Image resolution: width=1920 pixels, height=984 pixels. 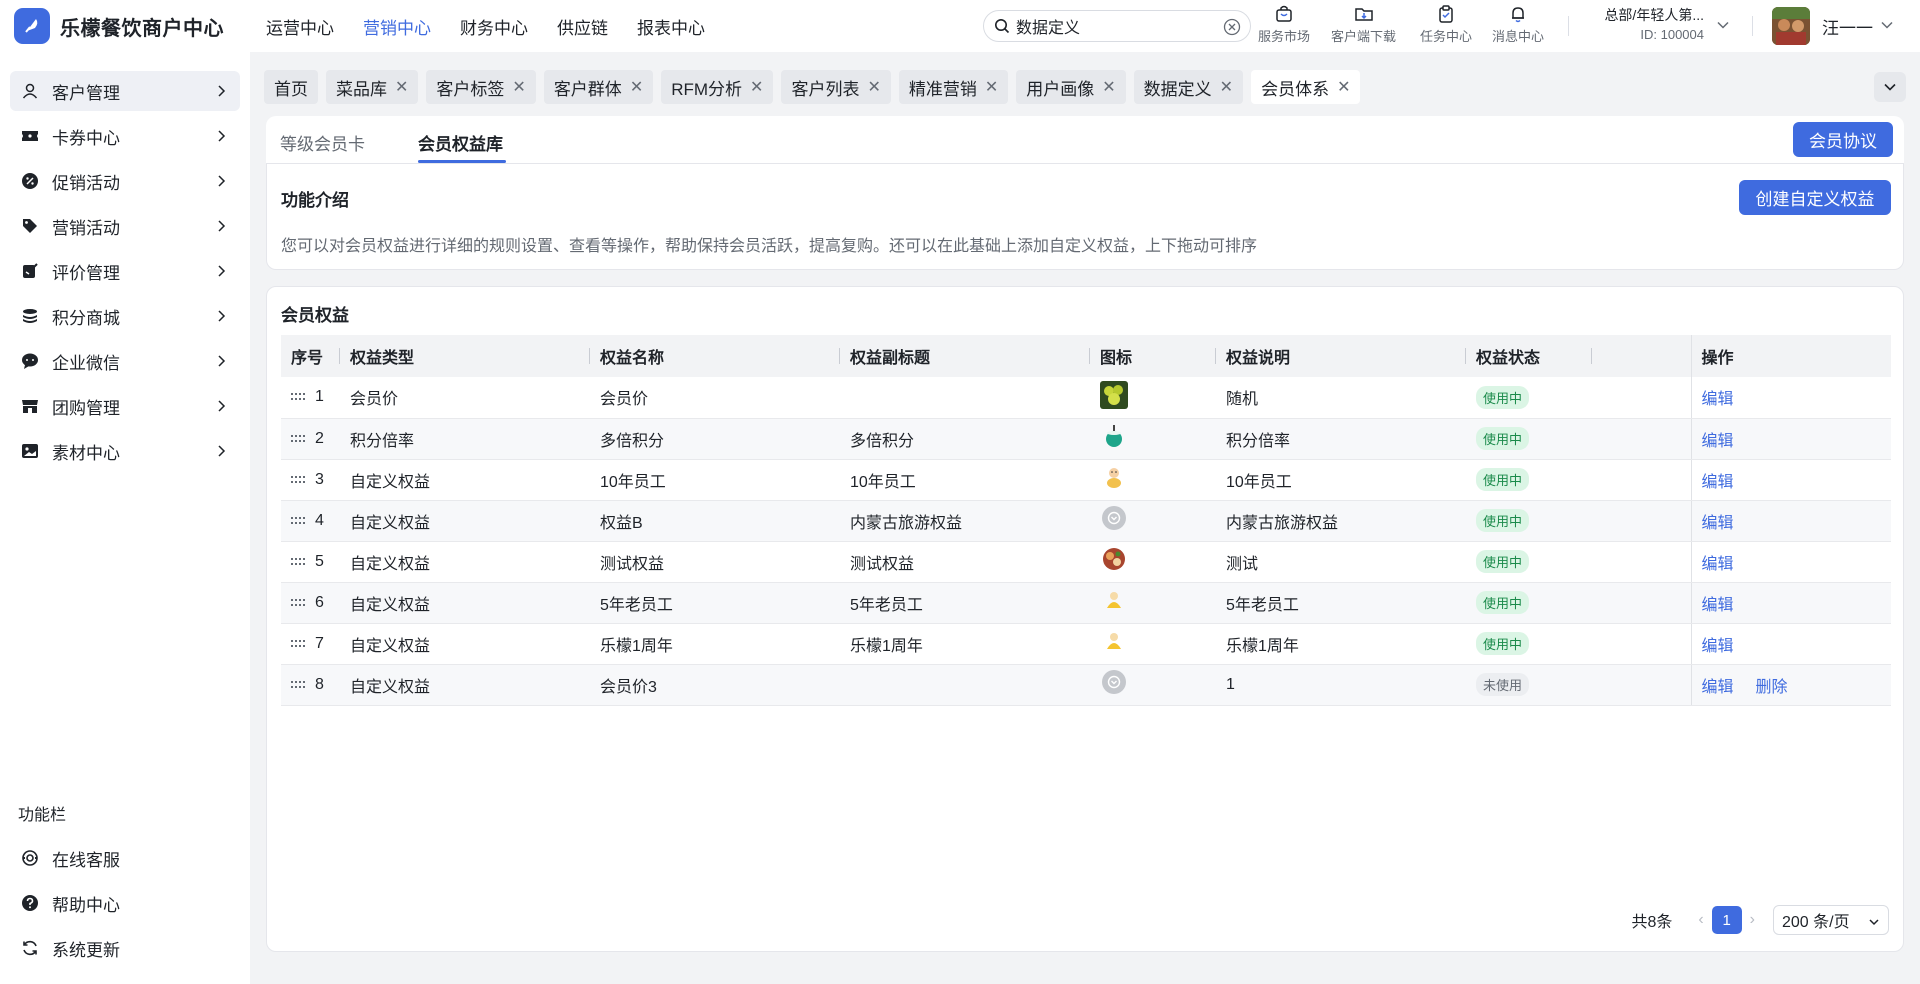 What do you see at coordinates (1700, 920) in the screenshot?
I see `prev-page-icon: ‹` at bounding box center [1700, 920].